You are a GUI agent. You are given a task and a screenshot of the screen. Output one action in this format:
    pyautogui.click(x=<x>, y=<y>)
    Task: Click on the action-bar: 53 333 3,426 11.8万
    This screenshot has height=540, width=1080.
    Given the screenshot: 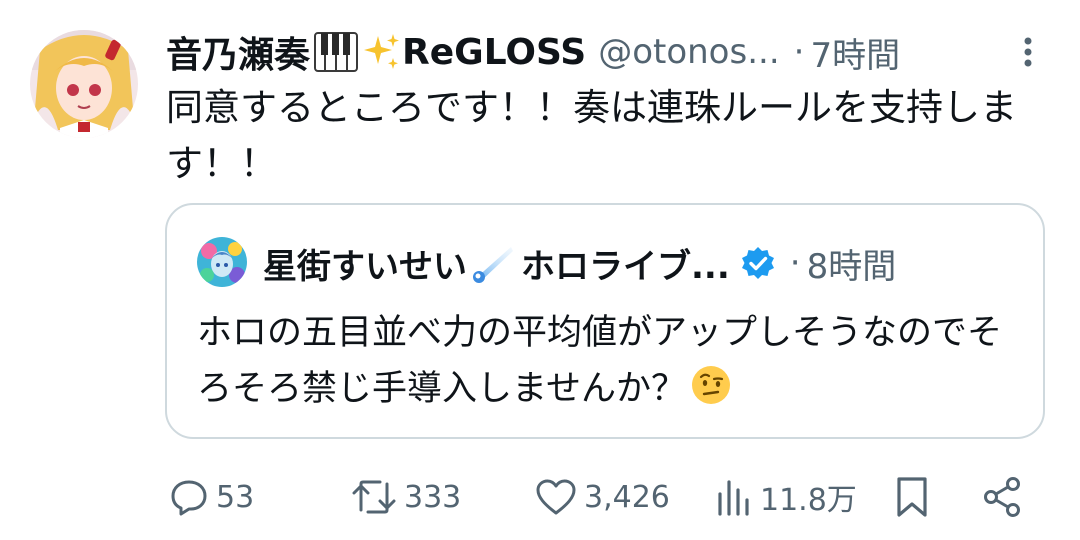 What is the action you would take?
    pyautogui.click(x=540, y=497)
    